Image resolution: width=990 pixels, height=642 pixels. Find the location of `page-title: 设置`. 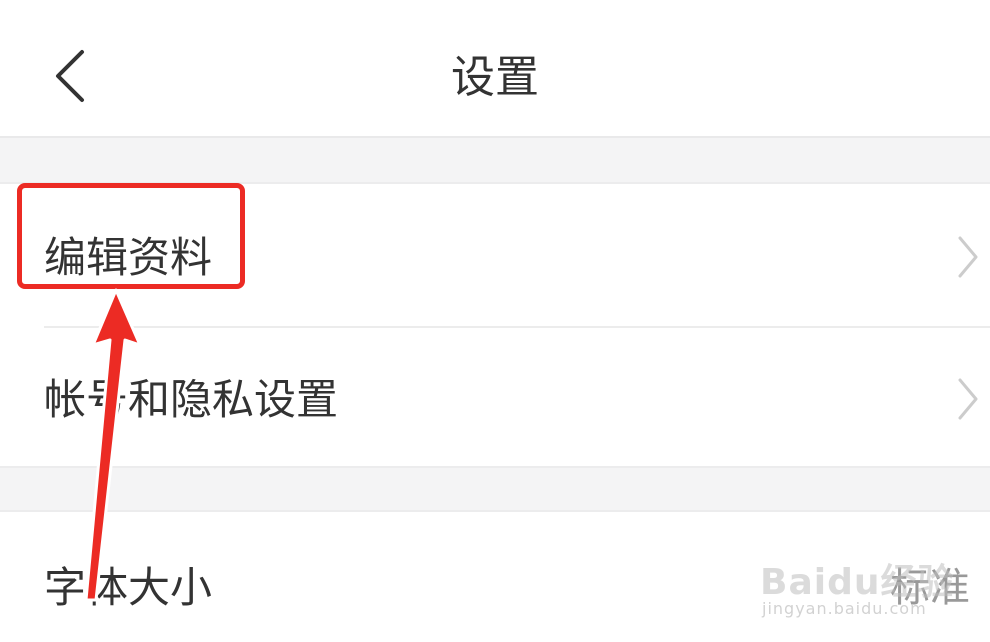

page-title: 设置 is located at coordinates (495, 77).